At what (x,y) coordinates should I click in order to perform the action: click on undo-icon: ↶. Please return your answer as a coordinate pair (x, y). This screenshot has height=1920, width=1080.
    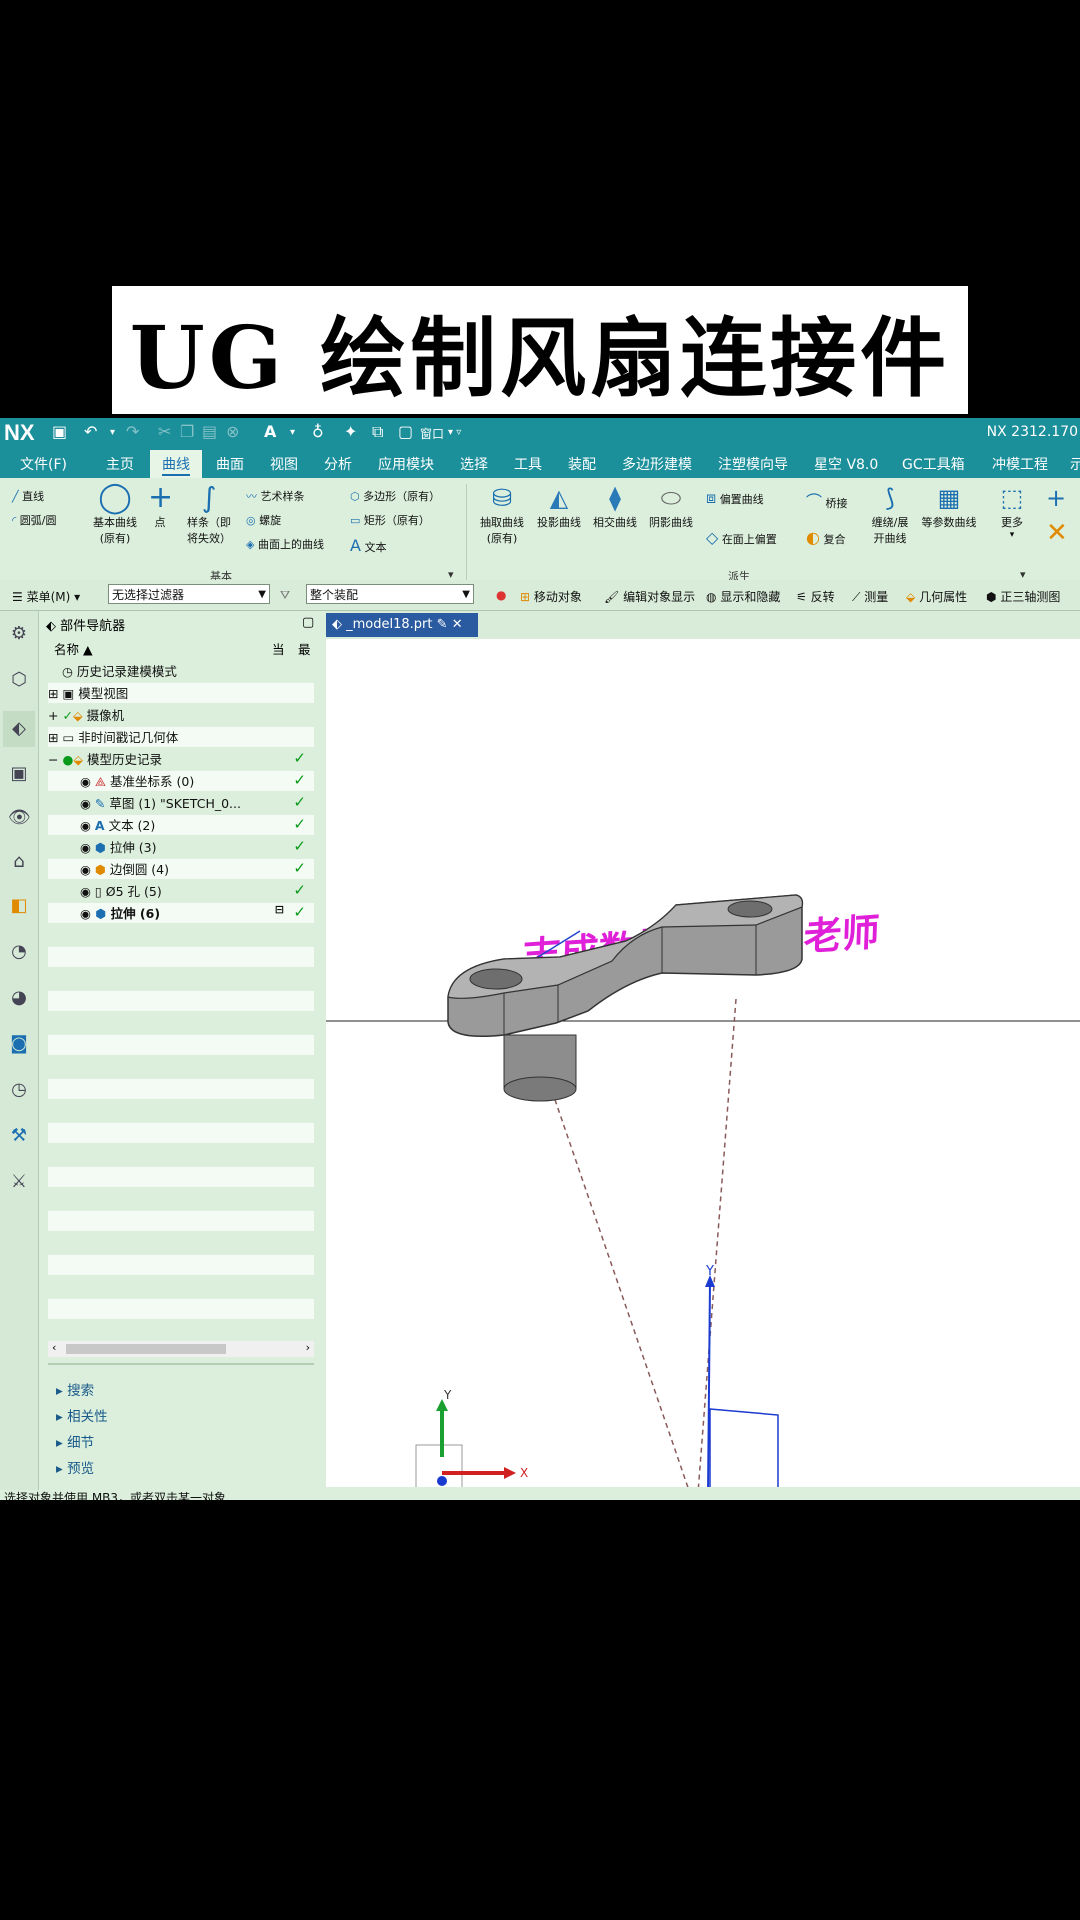
    Looking at the image, I should click on (90, 431).